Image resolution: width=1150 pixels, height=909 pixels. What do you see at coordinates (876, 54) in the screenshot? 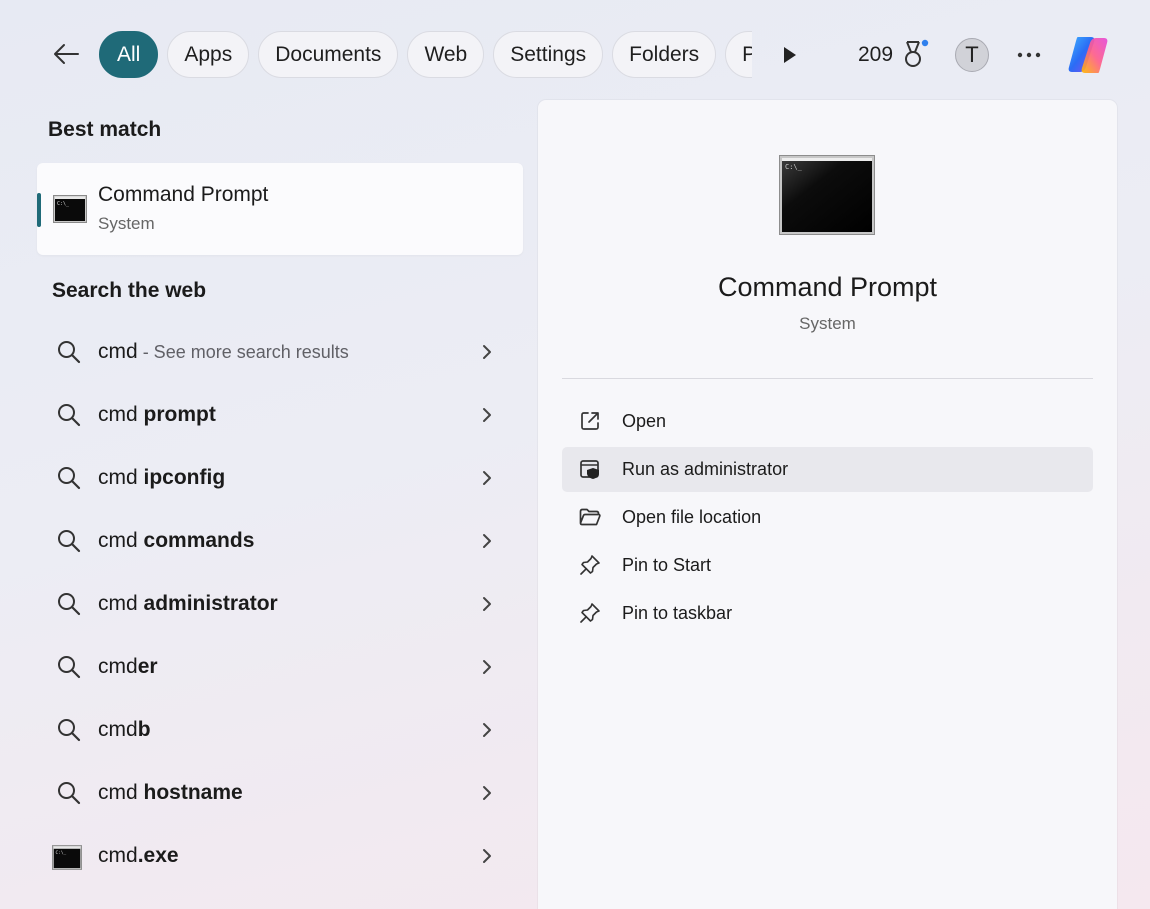
I see `rewards-points: 209` at bounding box center [876, 54].